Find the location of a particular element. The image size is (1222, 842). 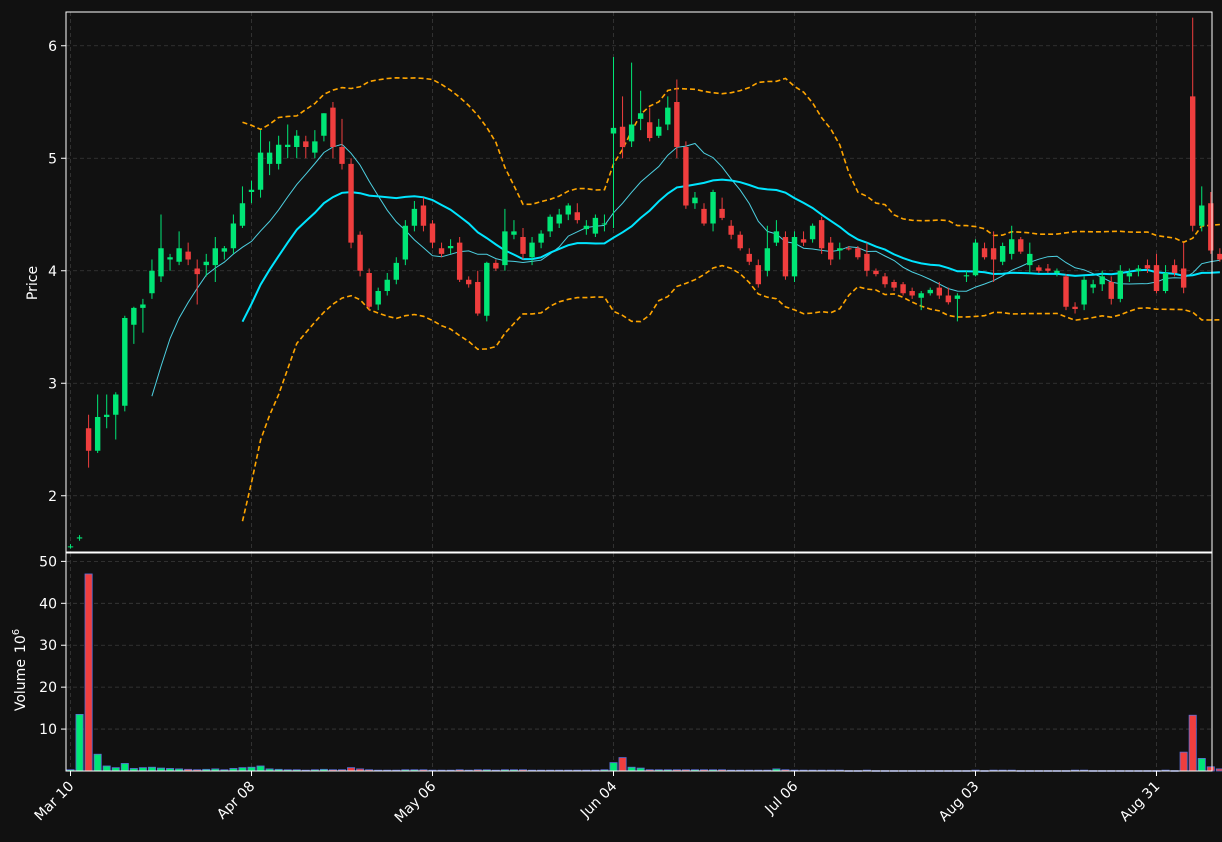

volume-axis-label-base: 10 is located at coordinates (21, 644).